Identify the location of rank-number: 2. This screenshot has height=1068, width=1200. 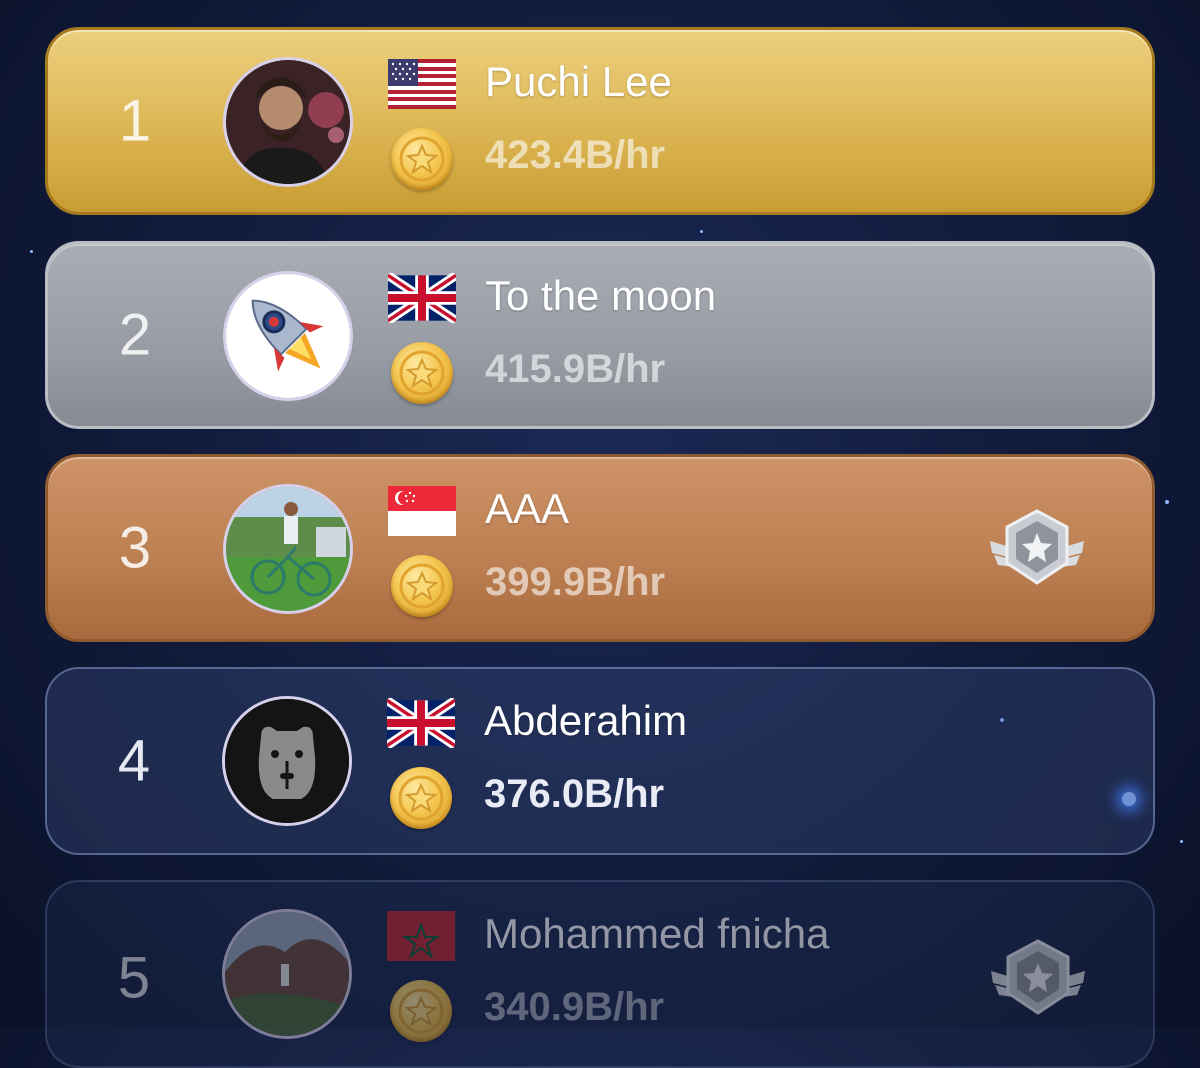
(135, 335).